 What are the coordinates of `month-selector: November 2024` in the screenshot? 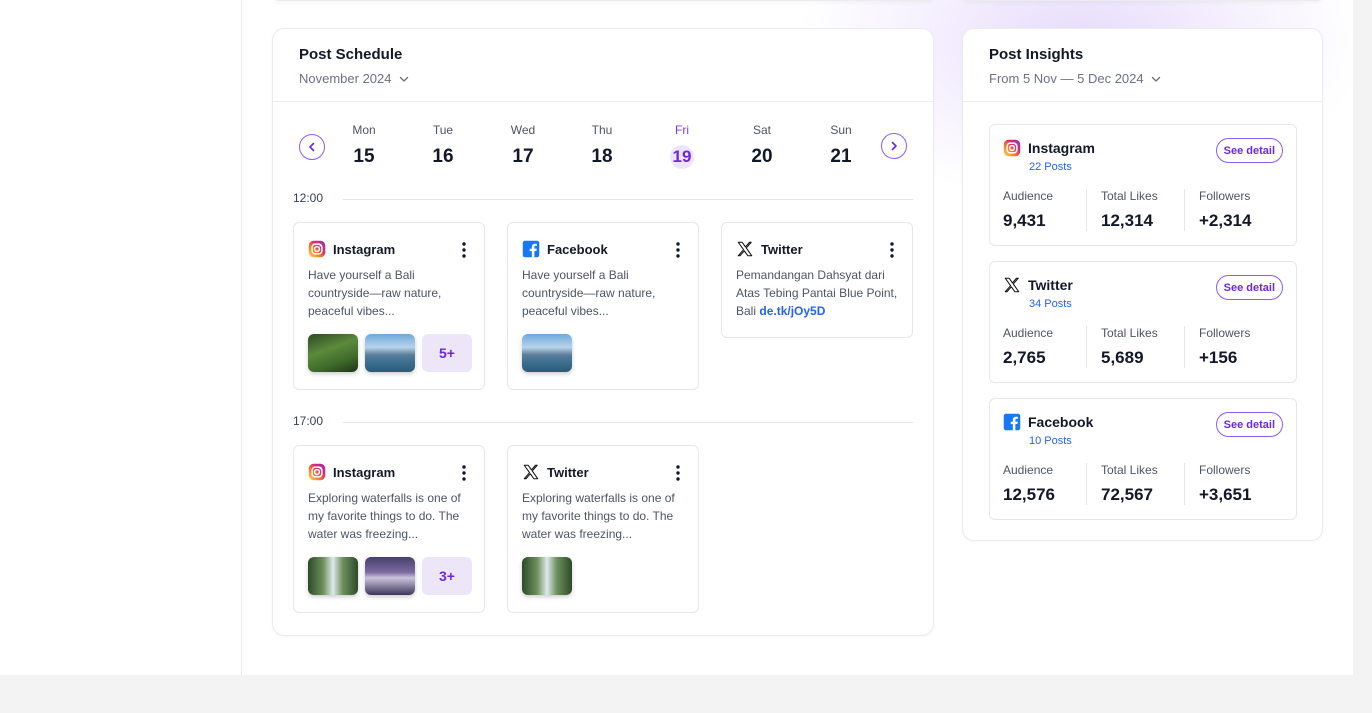 It's located at (354, 78).